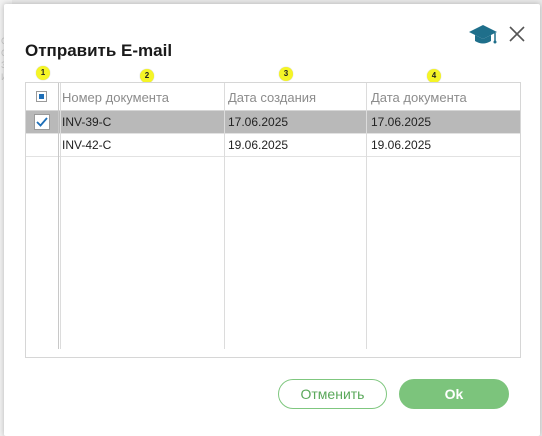  I want to click on table-row: INV-39-C 17.06.2025 17.06.2025, so click(273, 122).